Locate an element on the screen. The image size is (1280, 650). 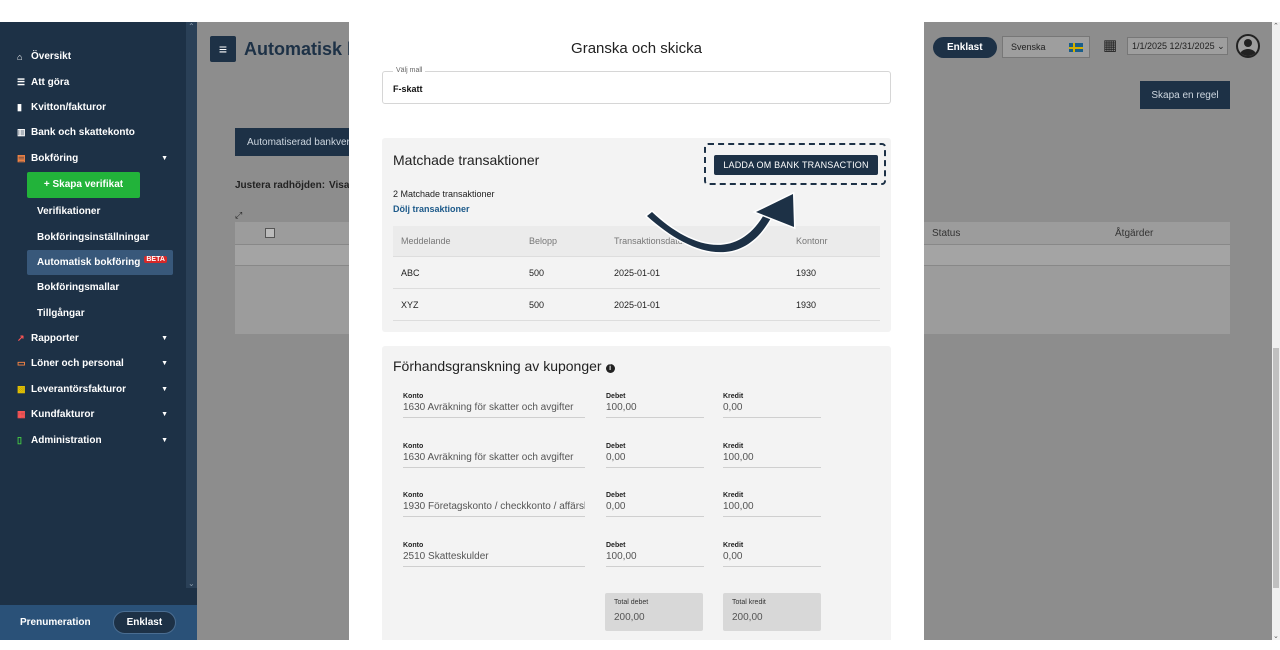
sidebar-item-rapporter: ↗ Rapporter ▼ is located at coordinates (93, 338).